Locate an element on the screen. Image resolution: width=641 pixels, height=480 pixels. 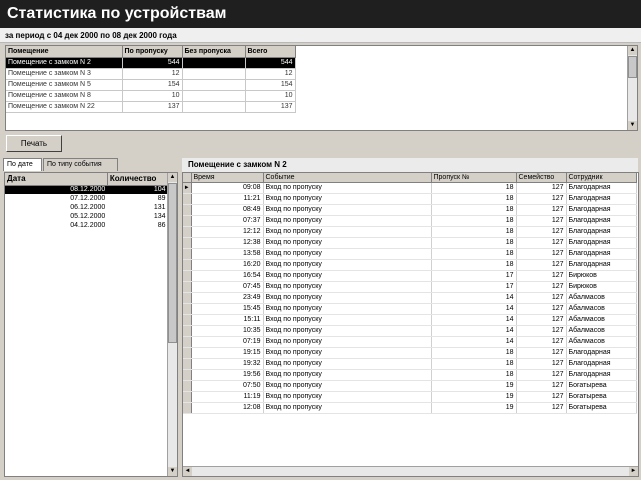
events-col-family: Семейство is located at coordinates (541, 178).